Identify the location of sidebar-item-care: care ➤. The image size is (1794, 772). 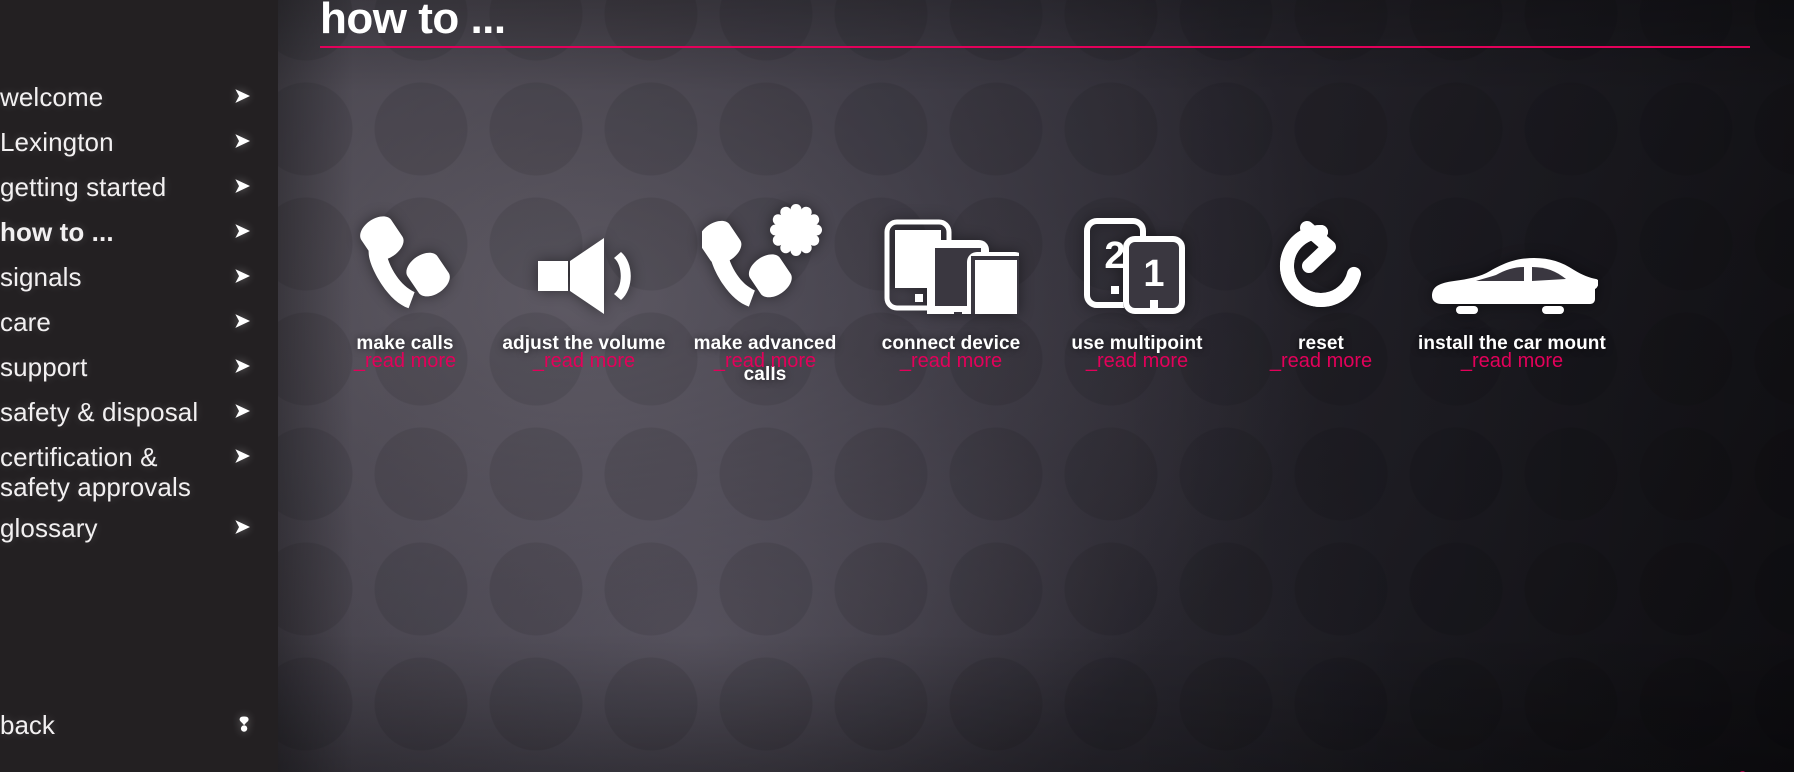
(139, 322).